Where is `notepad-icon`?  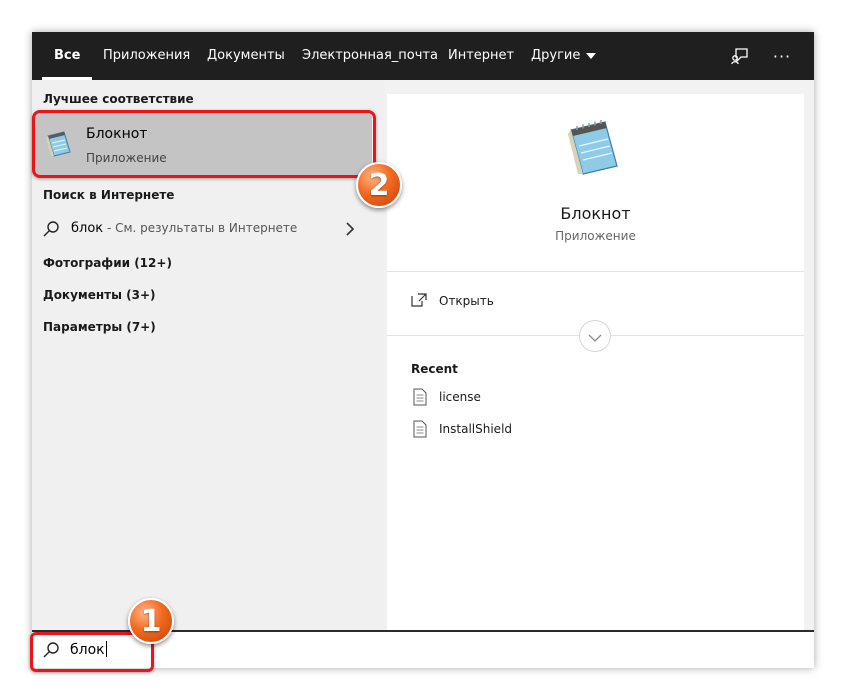 notepad-icon is located at coordinates (58, 144).